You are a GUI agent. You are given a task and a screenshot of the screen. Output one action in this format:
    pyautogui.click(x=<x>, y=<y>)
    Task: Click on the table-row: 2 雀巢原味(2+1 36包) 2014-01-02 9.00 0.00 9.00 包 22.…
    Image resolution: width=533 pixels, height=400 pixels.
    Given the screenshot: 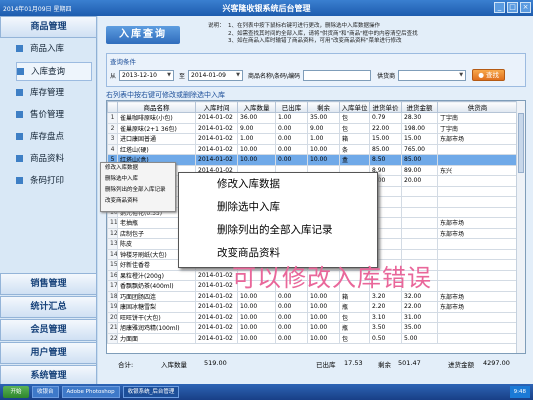 What is the action you would take?
    pyautogui.click(x=312, y=128)
    